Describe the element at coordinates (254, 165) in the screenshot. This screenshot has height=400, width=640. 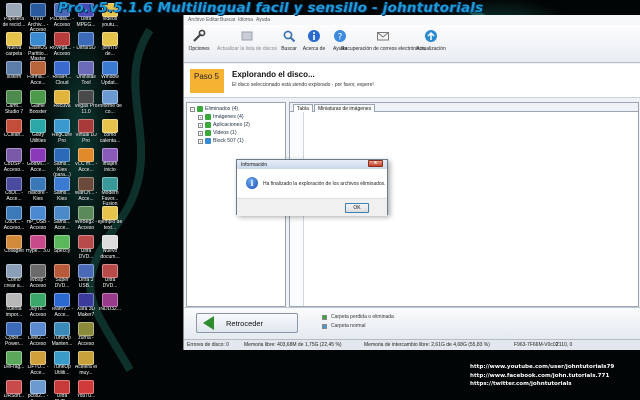
I see `dialog-title: Información` at that location.